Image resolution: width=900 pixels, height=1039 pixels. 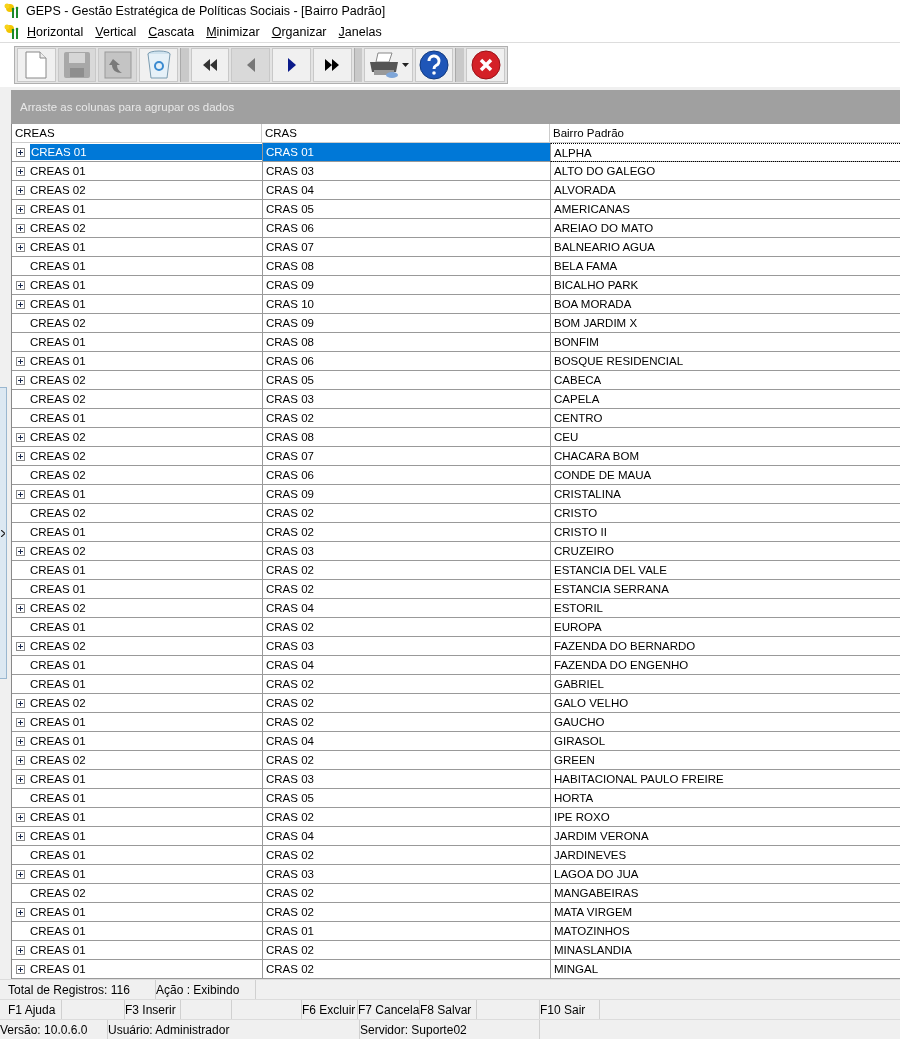 What do you see at coordinates (456, 950) in the screenshot?
I see `table-row: CREAS 01 CRAS 02 MINASLANDIA` at bounding box center [456, 950].